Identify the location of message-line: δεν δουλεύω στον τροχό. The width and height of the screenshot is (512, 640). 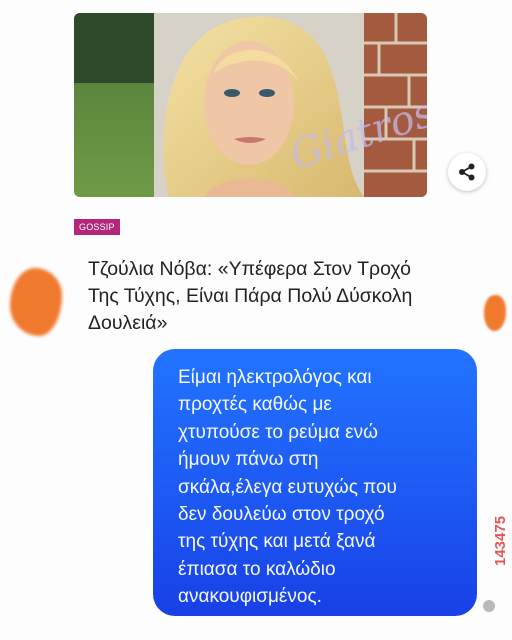
(281, 515).